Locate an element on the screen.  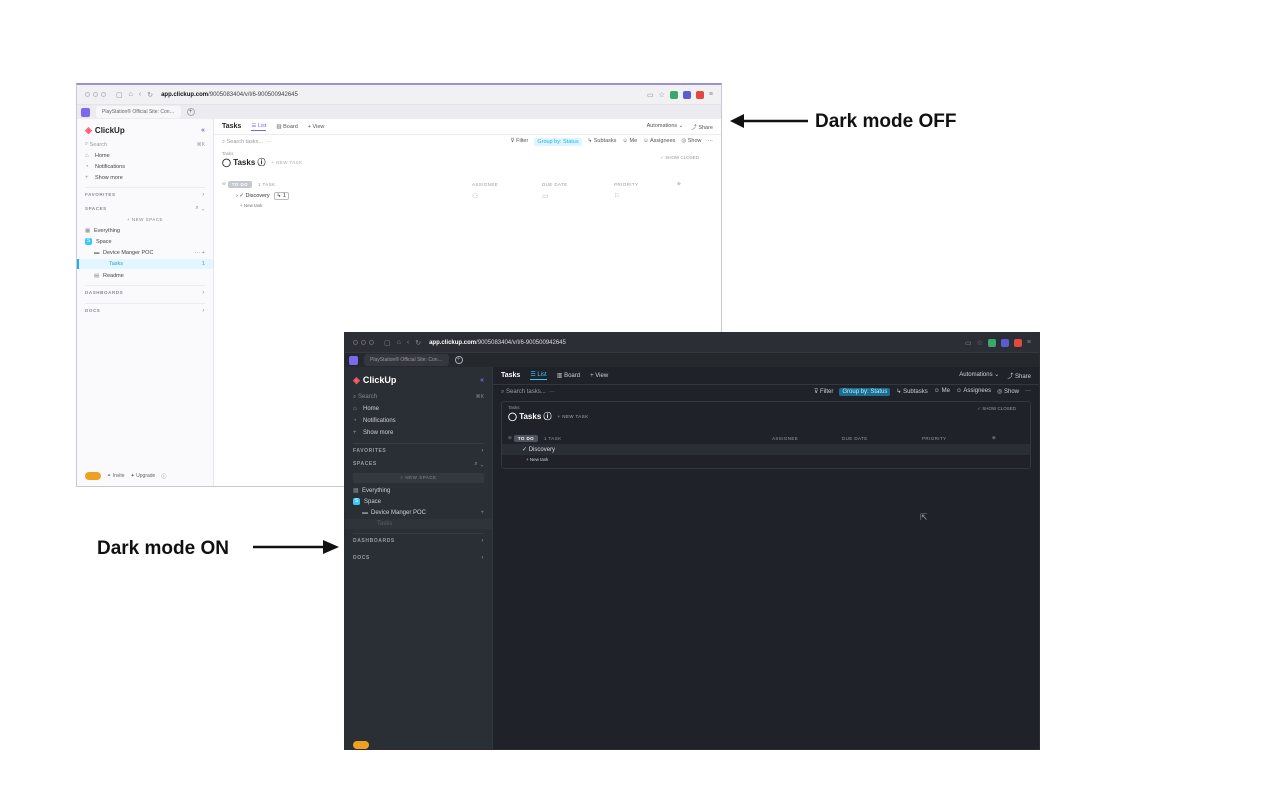
help-icon: ⓘ is located at coordinates (163, 476).